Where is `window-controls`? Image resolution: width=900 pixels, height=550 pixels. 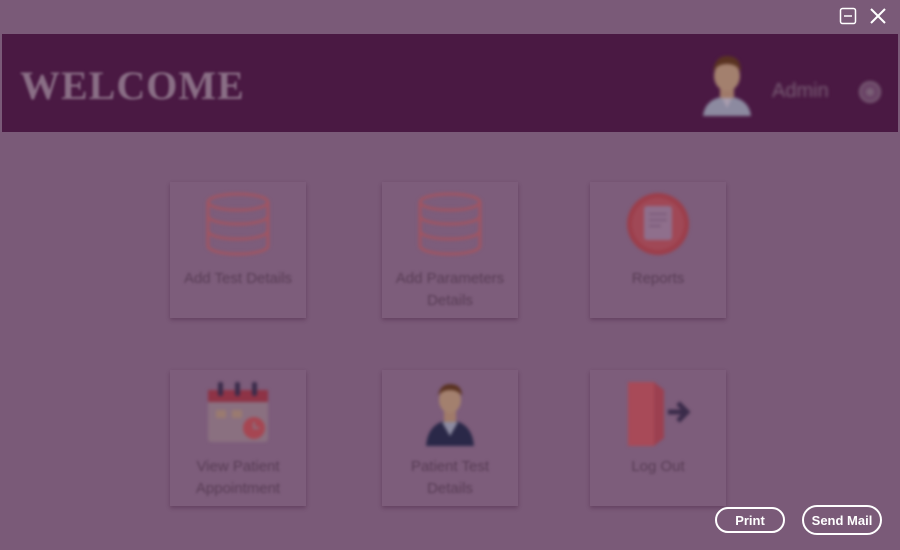
window-controls is located at coordinates (863, 16).